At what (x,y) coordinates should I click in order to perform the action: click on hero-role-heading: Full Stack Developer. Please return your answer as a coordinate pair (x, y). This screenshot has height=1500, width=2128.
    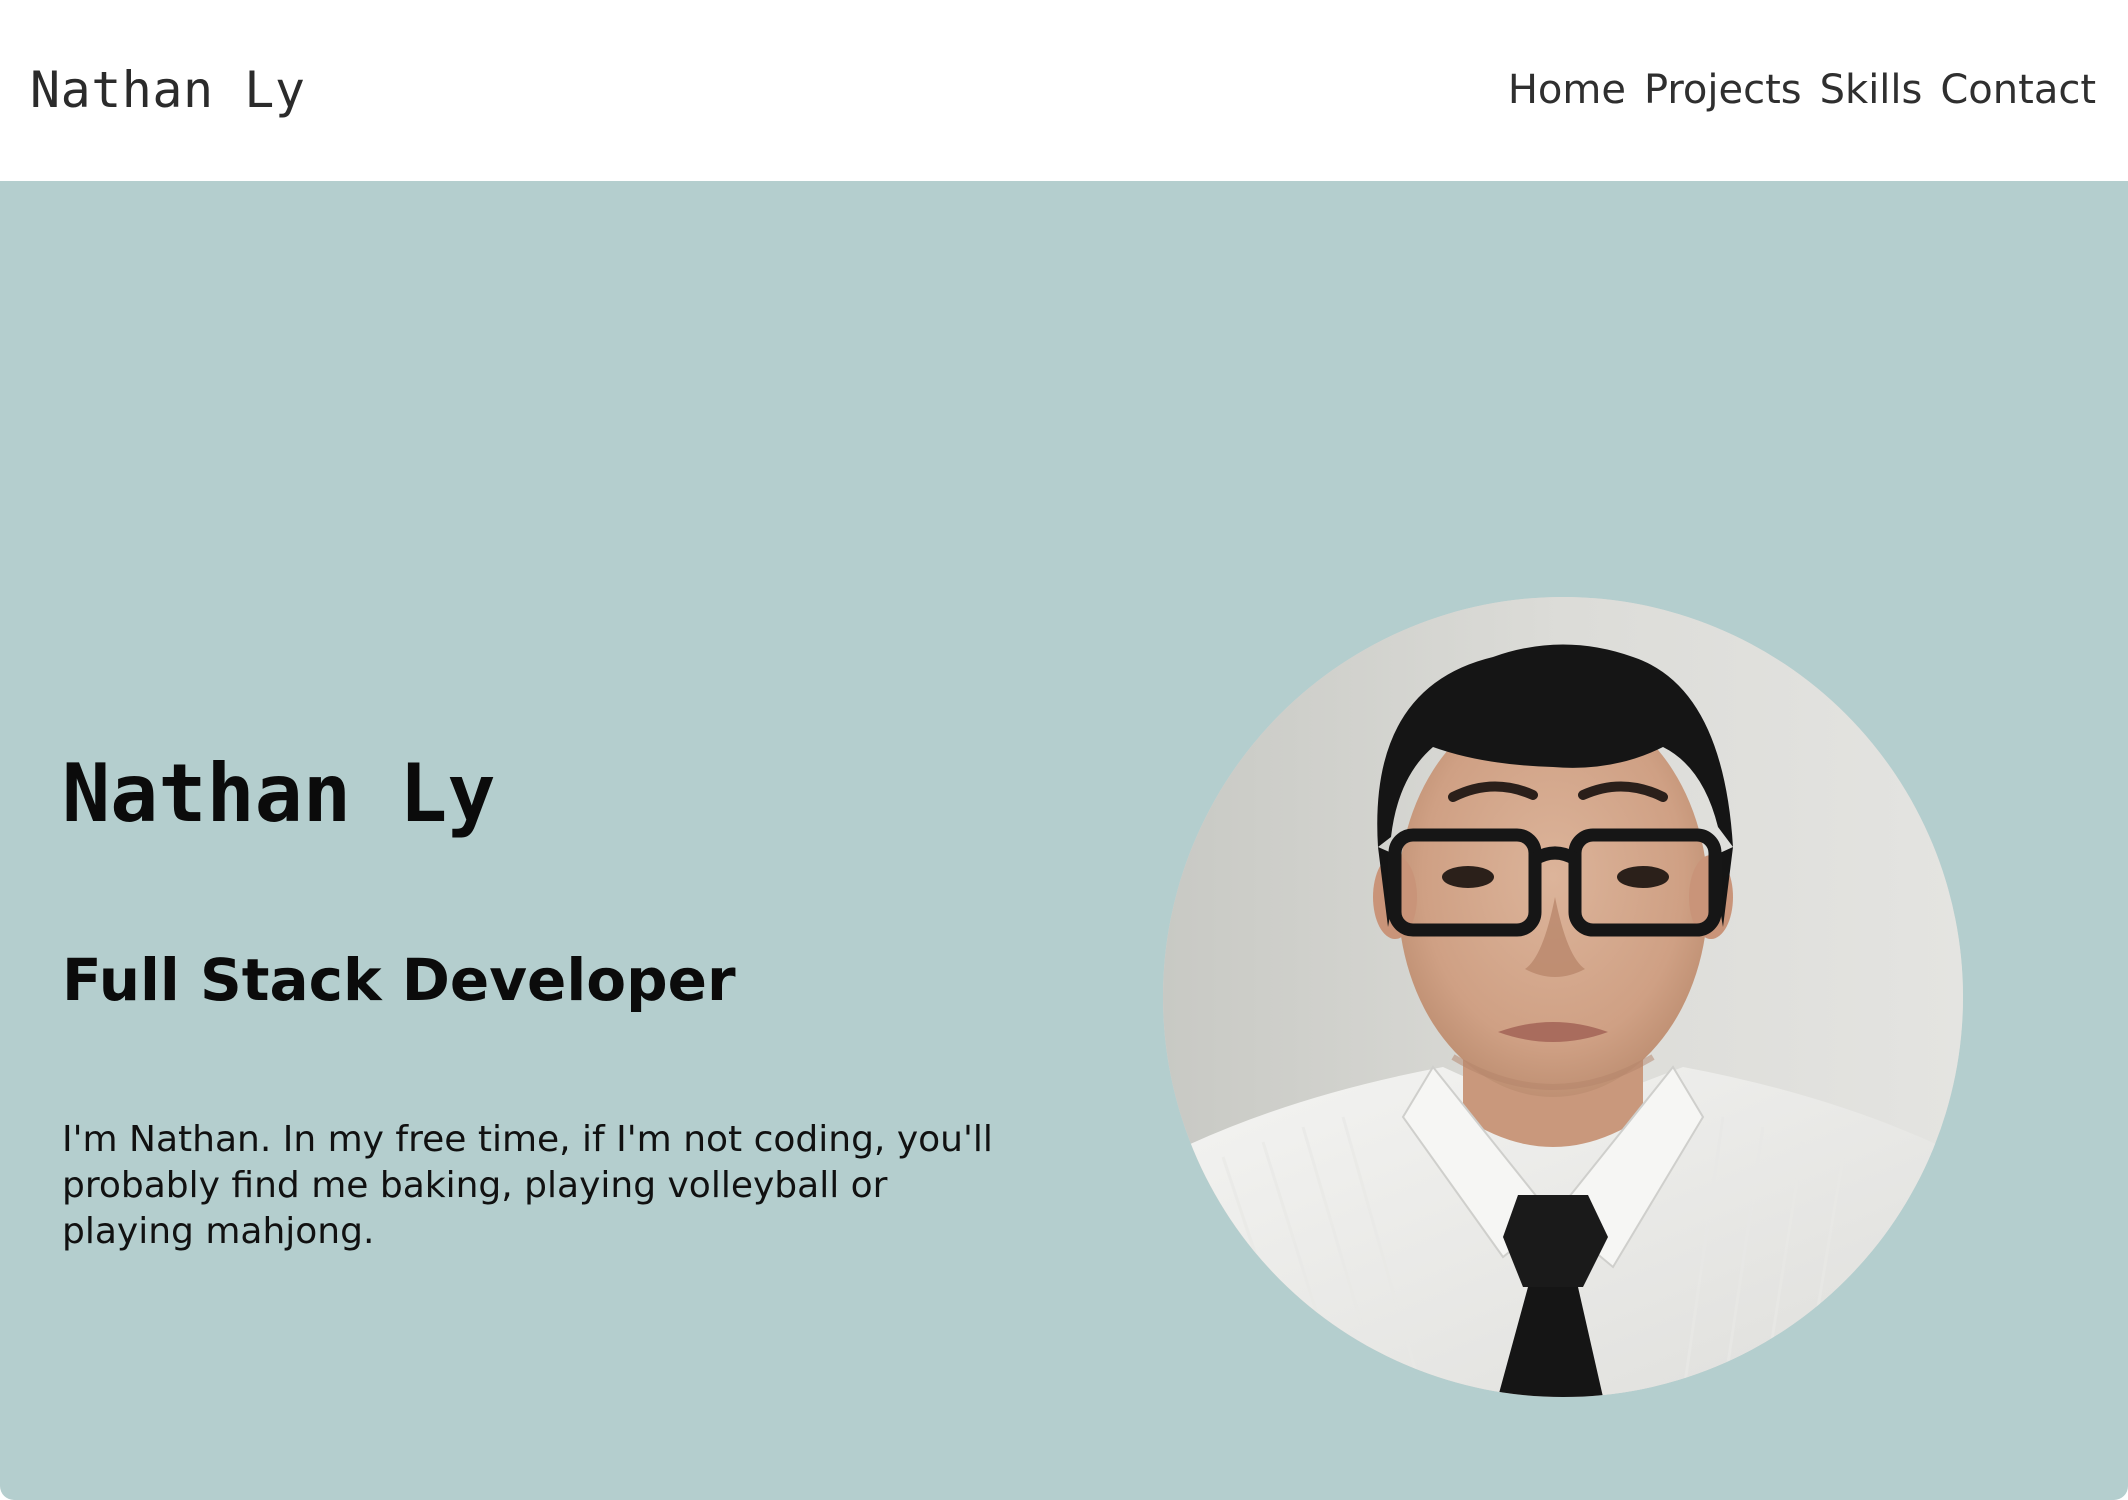
    Looking at the image, I should click on (399, 980).